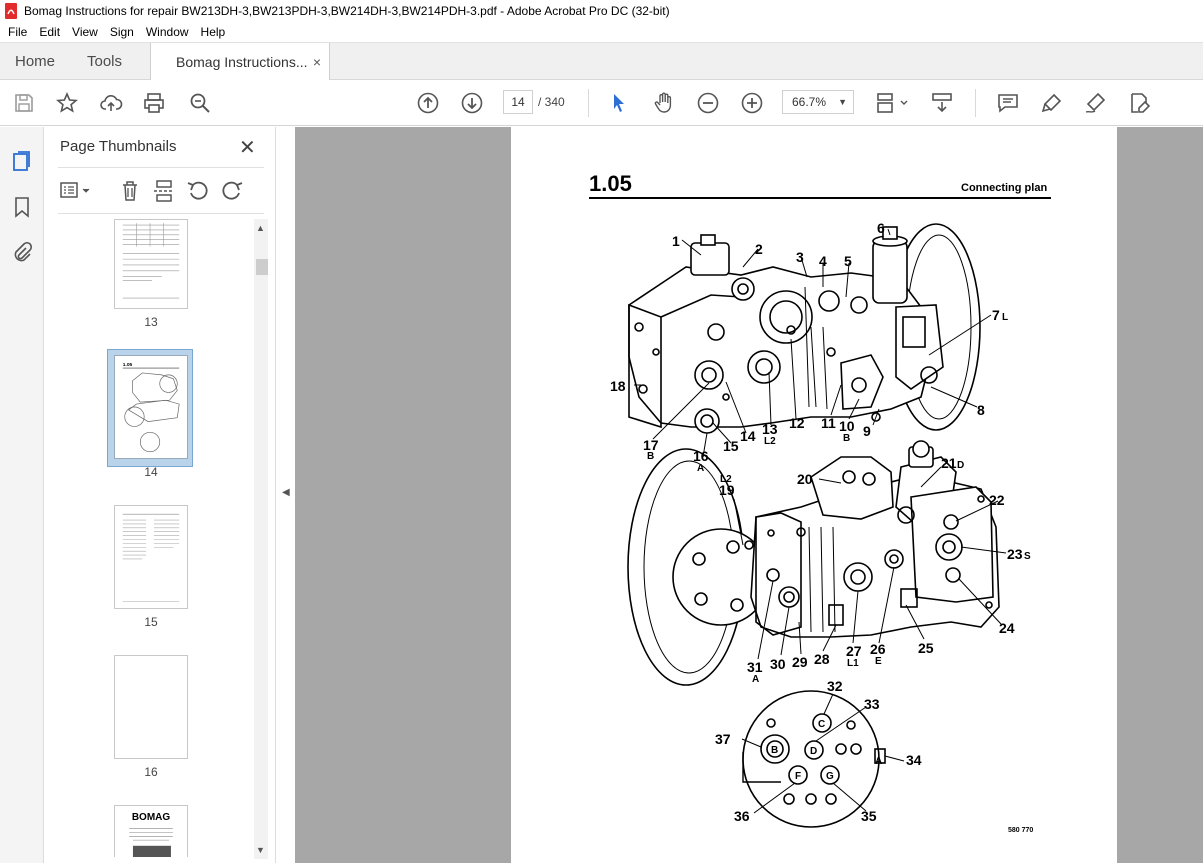 The height and width of the screenshot is (863, 1203). What do you see at coordinates (122, 32) in the screenshot?
I see `menu-sign: Sign` at bounding box center [122, 32].